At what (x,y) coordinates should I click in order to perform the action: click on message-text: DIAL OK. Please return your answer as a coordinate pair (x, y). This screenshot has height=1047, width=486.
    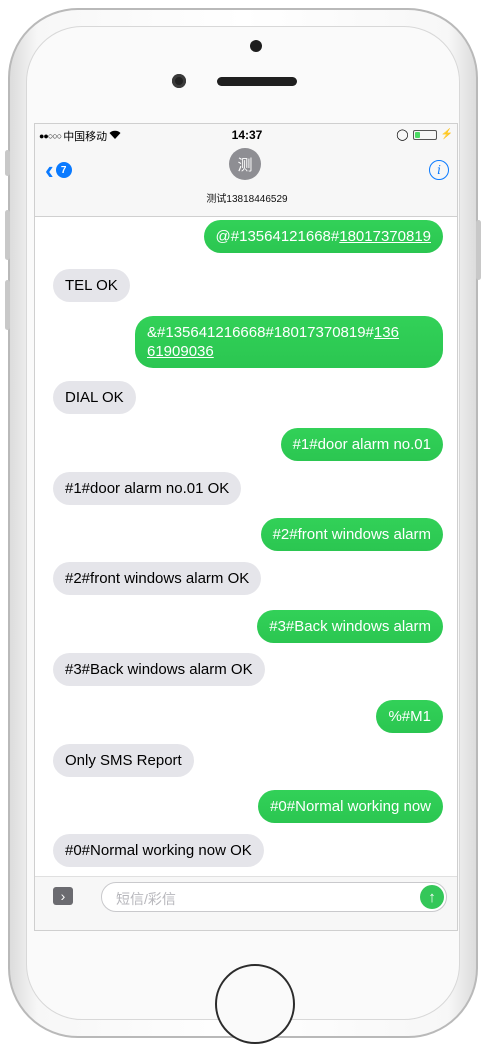
    Looking at the image, I should click on (94, 397).